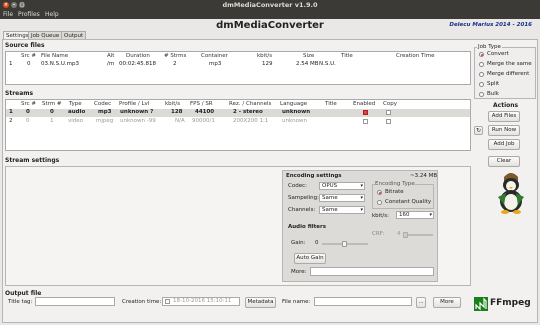 This screenshot has width=540, height=325. I want to click on cell-rez: 2 - stereo, so click(248, 112).